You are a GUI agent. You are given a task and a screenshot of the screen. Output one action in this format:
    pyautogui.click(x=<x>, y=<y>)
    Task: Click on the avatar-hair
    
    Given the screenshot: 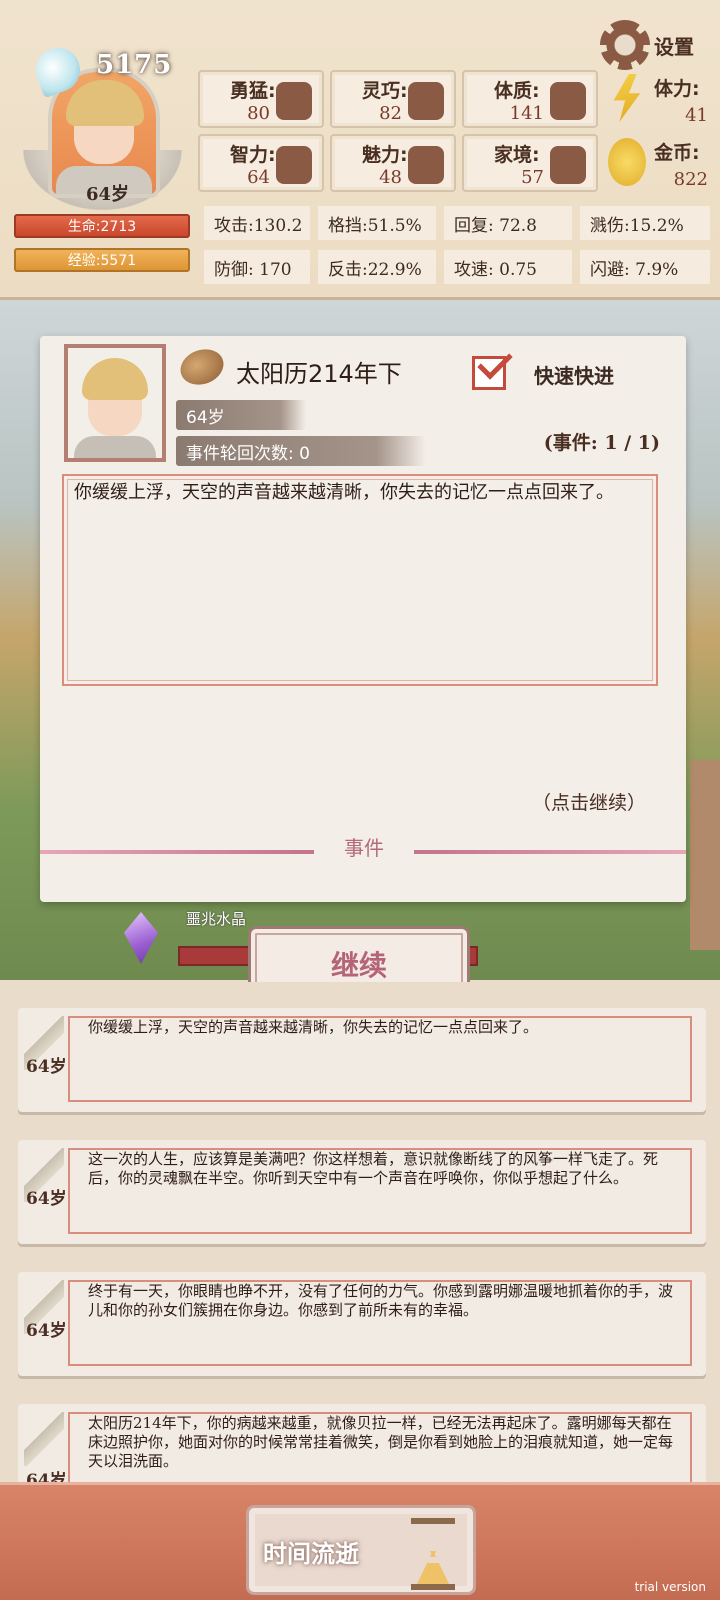 What is the action you would take?
    pyautogui.click(x=105, y=103)
    